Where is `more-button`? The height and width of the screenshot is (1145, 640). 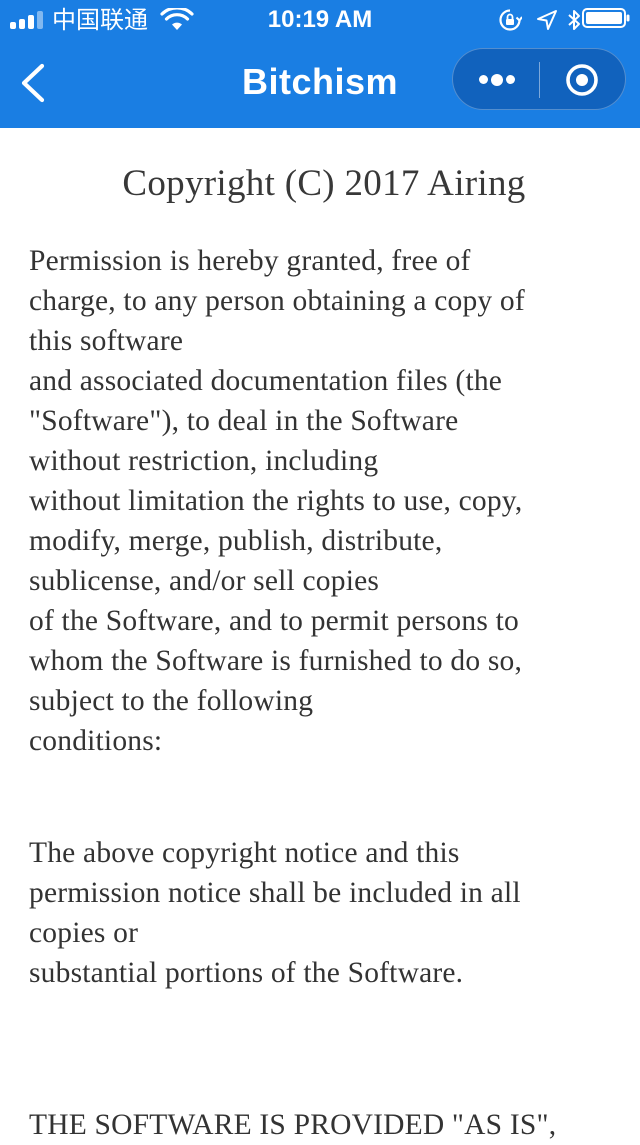 more-button is located at coordinates (496, 79).